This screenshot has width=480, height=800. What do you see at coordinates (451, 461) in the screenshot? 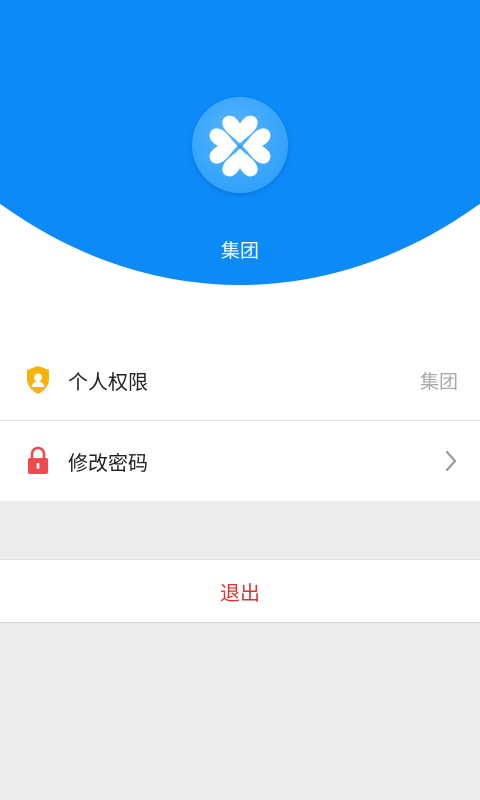
I see `chevron-right-icon` at bounding box center [451, 461].